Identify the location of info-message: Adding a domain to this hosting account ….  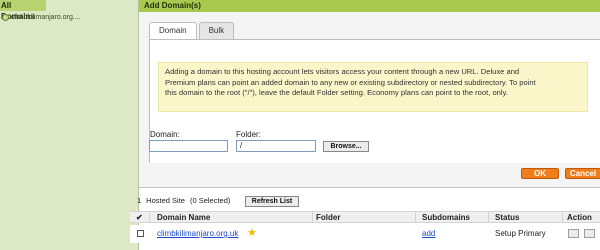
(373, 87).